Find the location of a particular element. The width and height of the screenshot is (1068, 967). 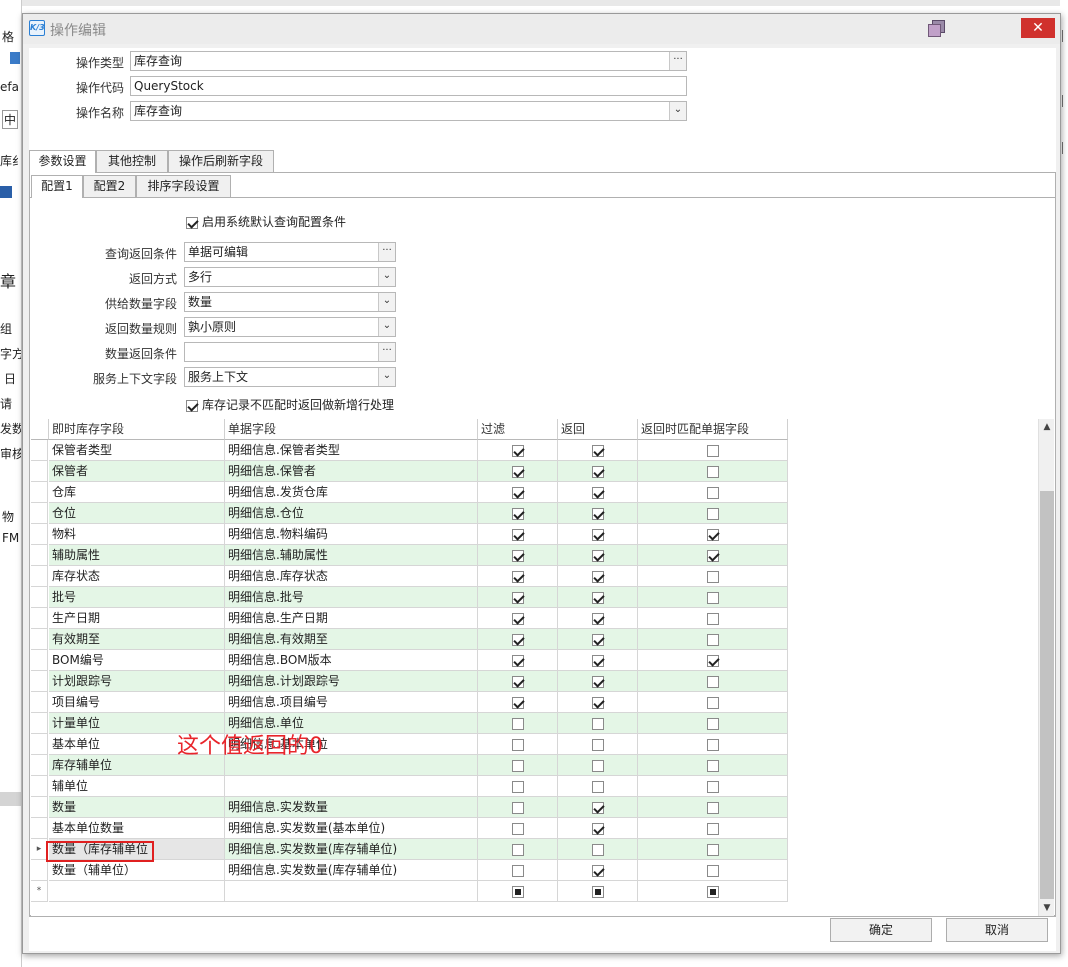

close-button: ✕ is located at coordinates (1038, 28).